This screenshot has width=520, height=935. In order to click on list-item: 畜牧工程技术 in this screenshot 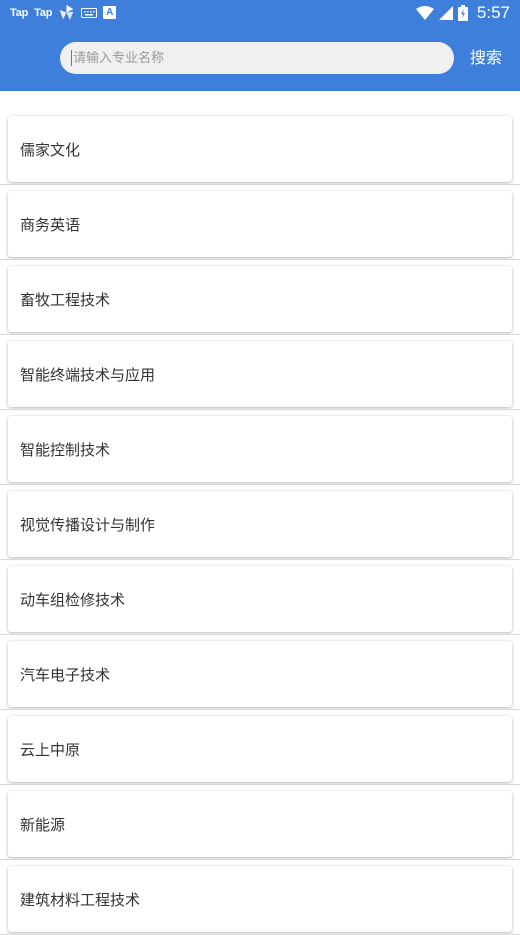, I will do `click(260, 297)`.